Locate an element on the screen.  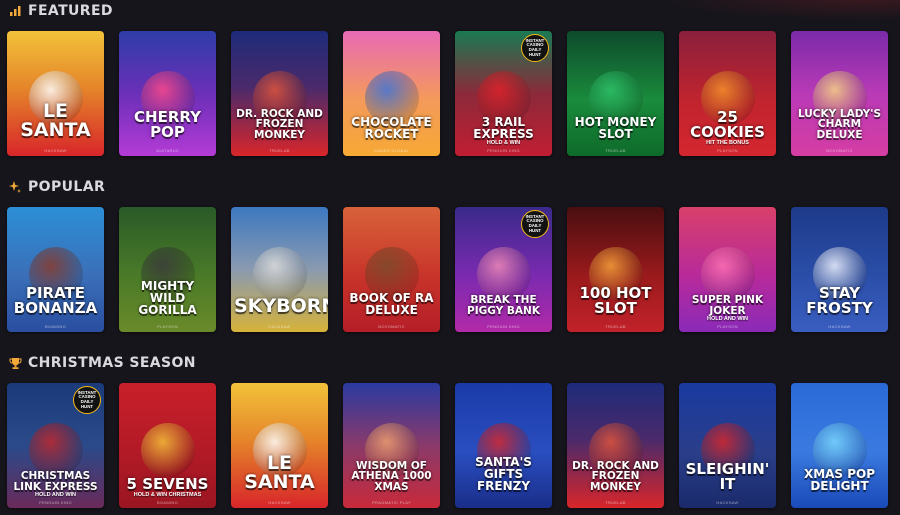
game-subtitle: HOLD & WIN is located at coordinates (503, 143).